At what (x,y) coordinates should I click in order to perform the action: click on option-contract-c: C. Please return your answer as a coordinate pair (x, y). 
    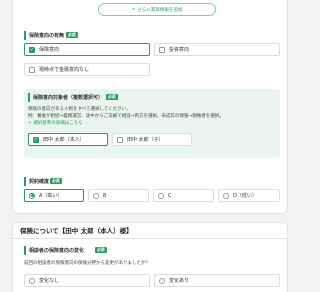
    Looking at the image, I should click on (183, 195).